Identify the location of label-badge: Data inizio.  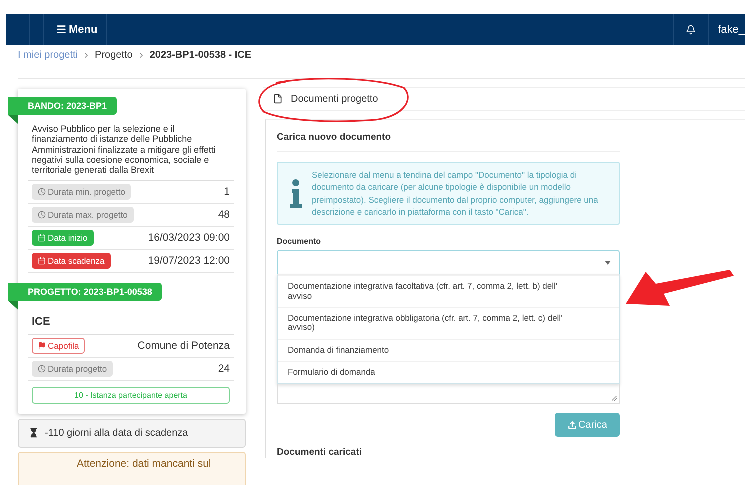
(63, 238).